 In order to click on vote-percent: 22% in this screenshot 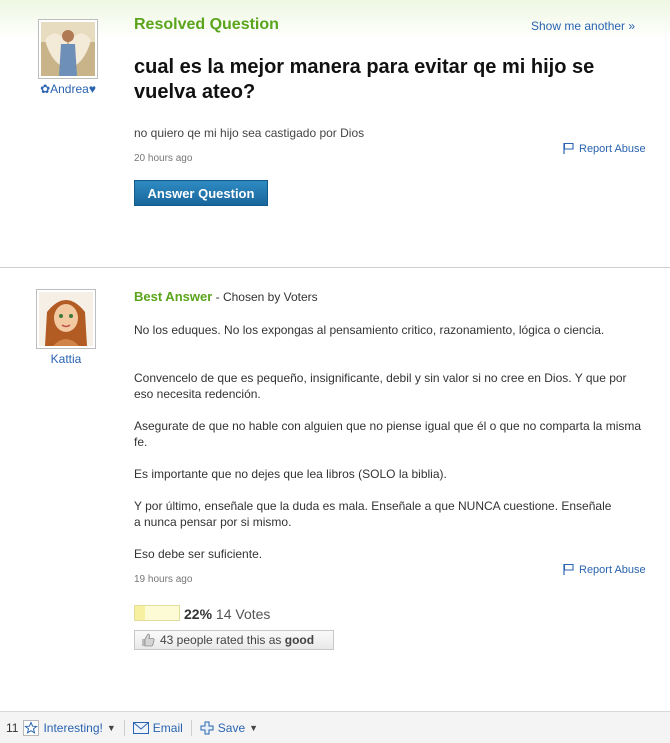, I will do `click(198, 614)`.